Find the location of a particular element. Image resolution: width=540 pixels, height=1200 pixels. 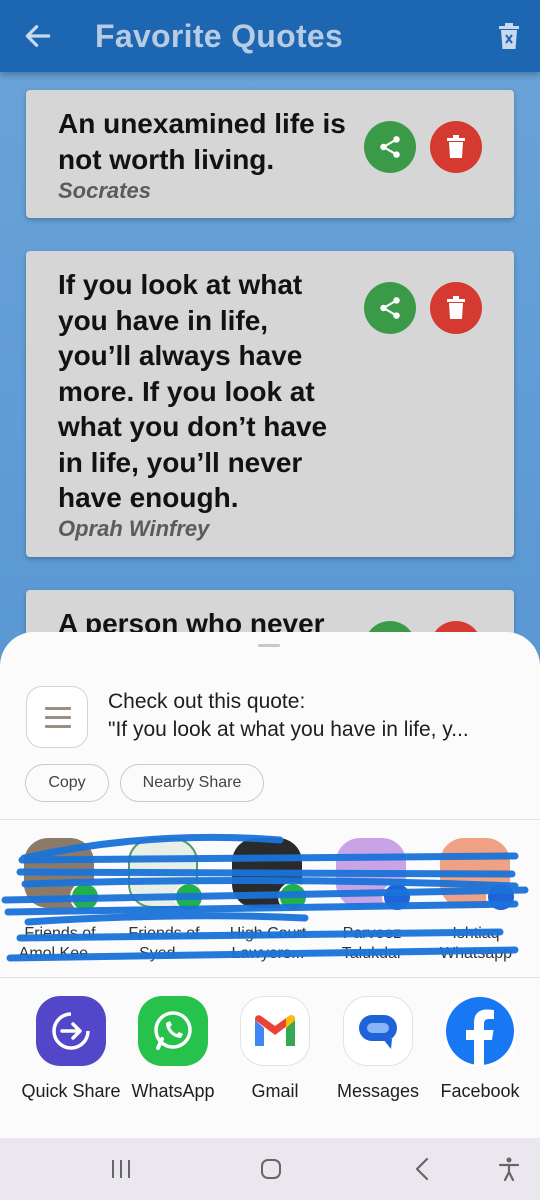

facebook-icon is located at coordinates (480, 1031).